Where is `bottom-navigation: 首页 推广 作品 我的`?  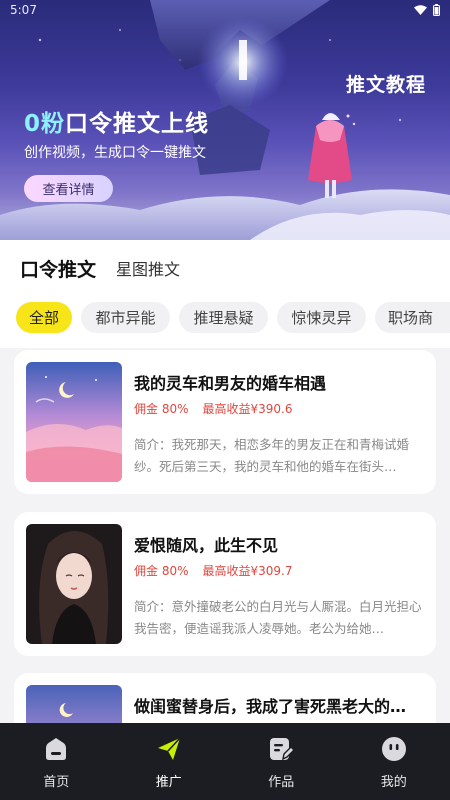
bottom-navigation: 首页 推广 作品 我的 is located at coordinates (225, 761).